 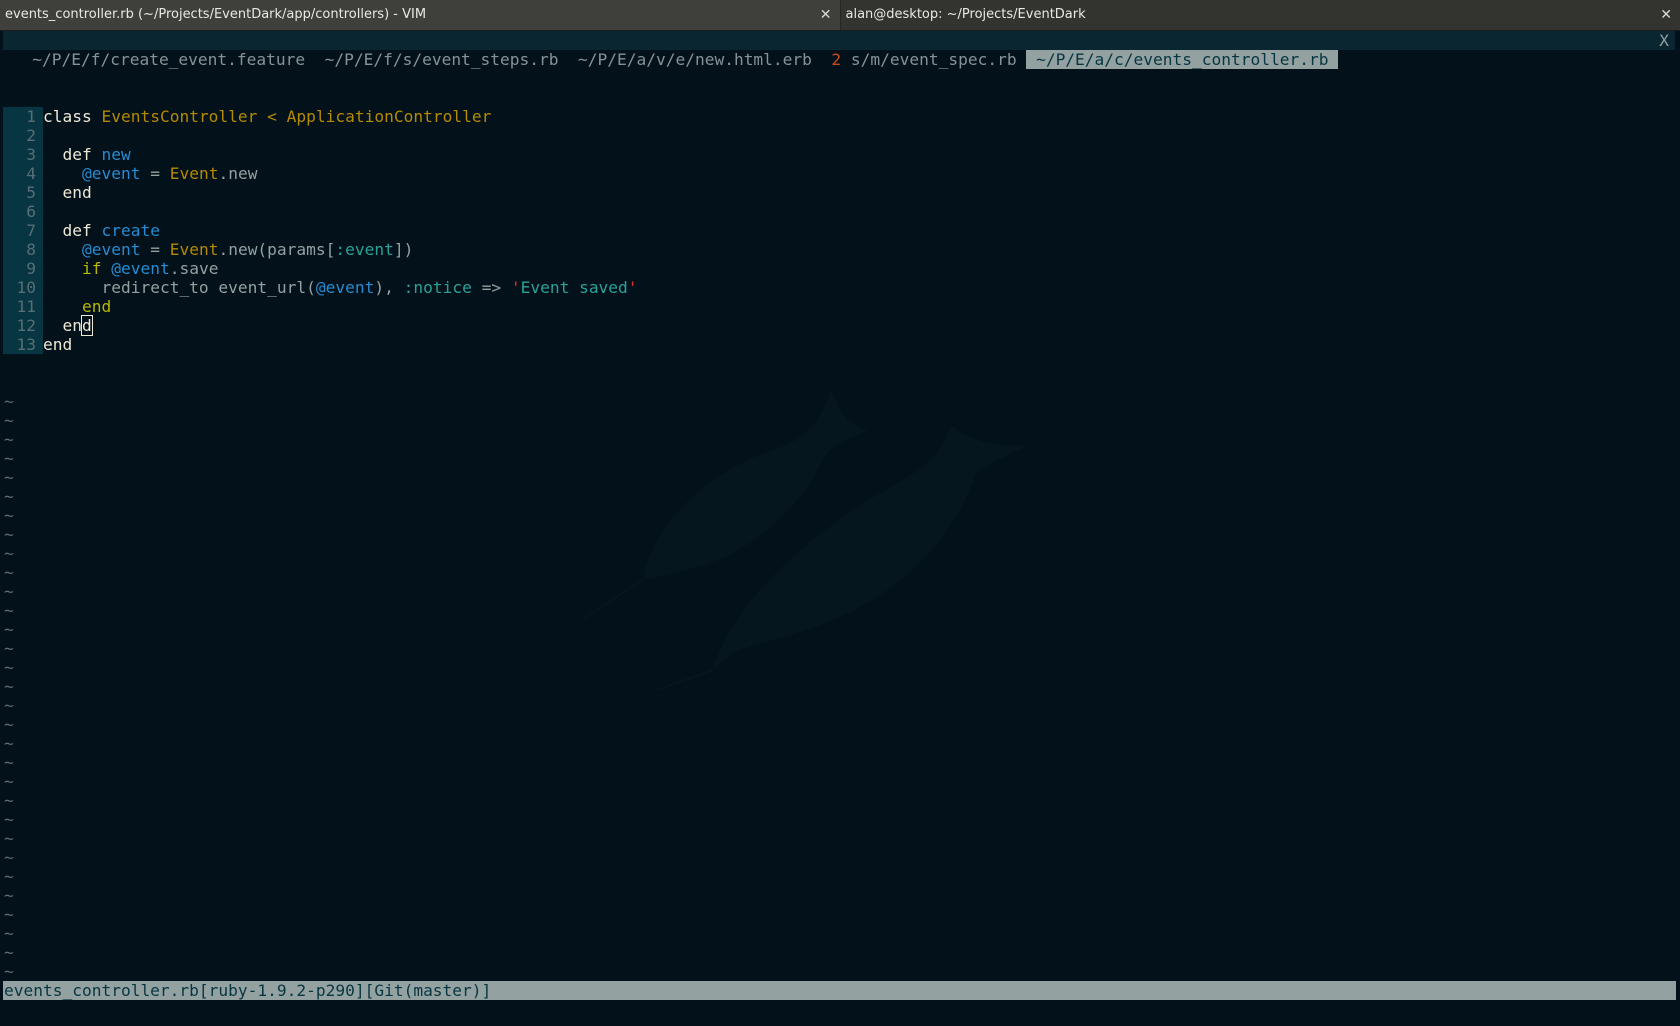 What do you see at coordinates (23, 344) in the screenshot?
I see `line-number: 13` at bounding box center [23, 344].